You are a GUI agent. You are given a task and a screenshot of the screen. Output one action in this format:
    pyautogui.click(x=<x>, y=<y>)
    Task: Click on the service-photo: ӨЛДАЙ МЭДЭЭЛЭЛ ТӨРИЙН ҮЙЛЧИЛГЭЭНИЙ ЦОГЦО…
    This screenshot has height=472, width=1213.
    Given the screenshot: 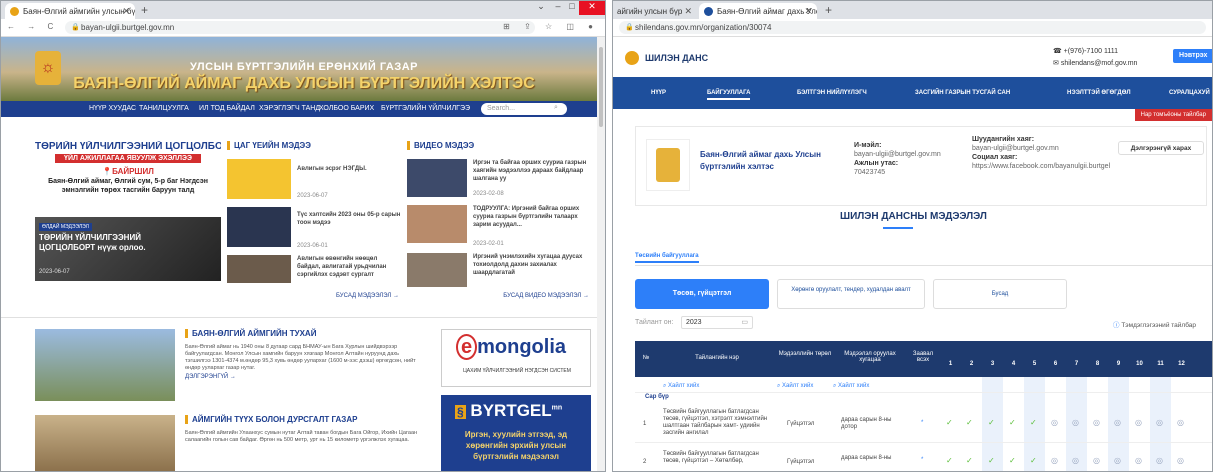 What is the action you would take?
    pyautogui.click(x=128, y=249)
    